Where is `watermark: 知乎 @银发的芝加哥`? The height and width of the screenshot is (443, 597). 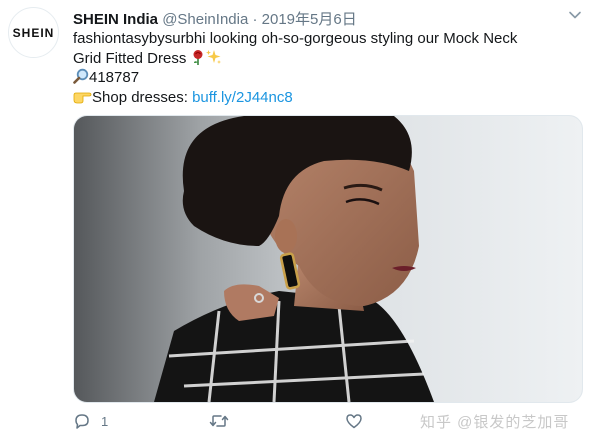
watermark: 知乎 @银发的芝加哥 is located at coordinates (495, 422).